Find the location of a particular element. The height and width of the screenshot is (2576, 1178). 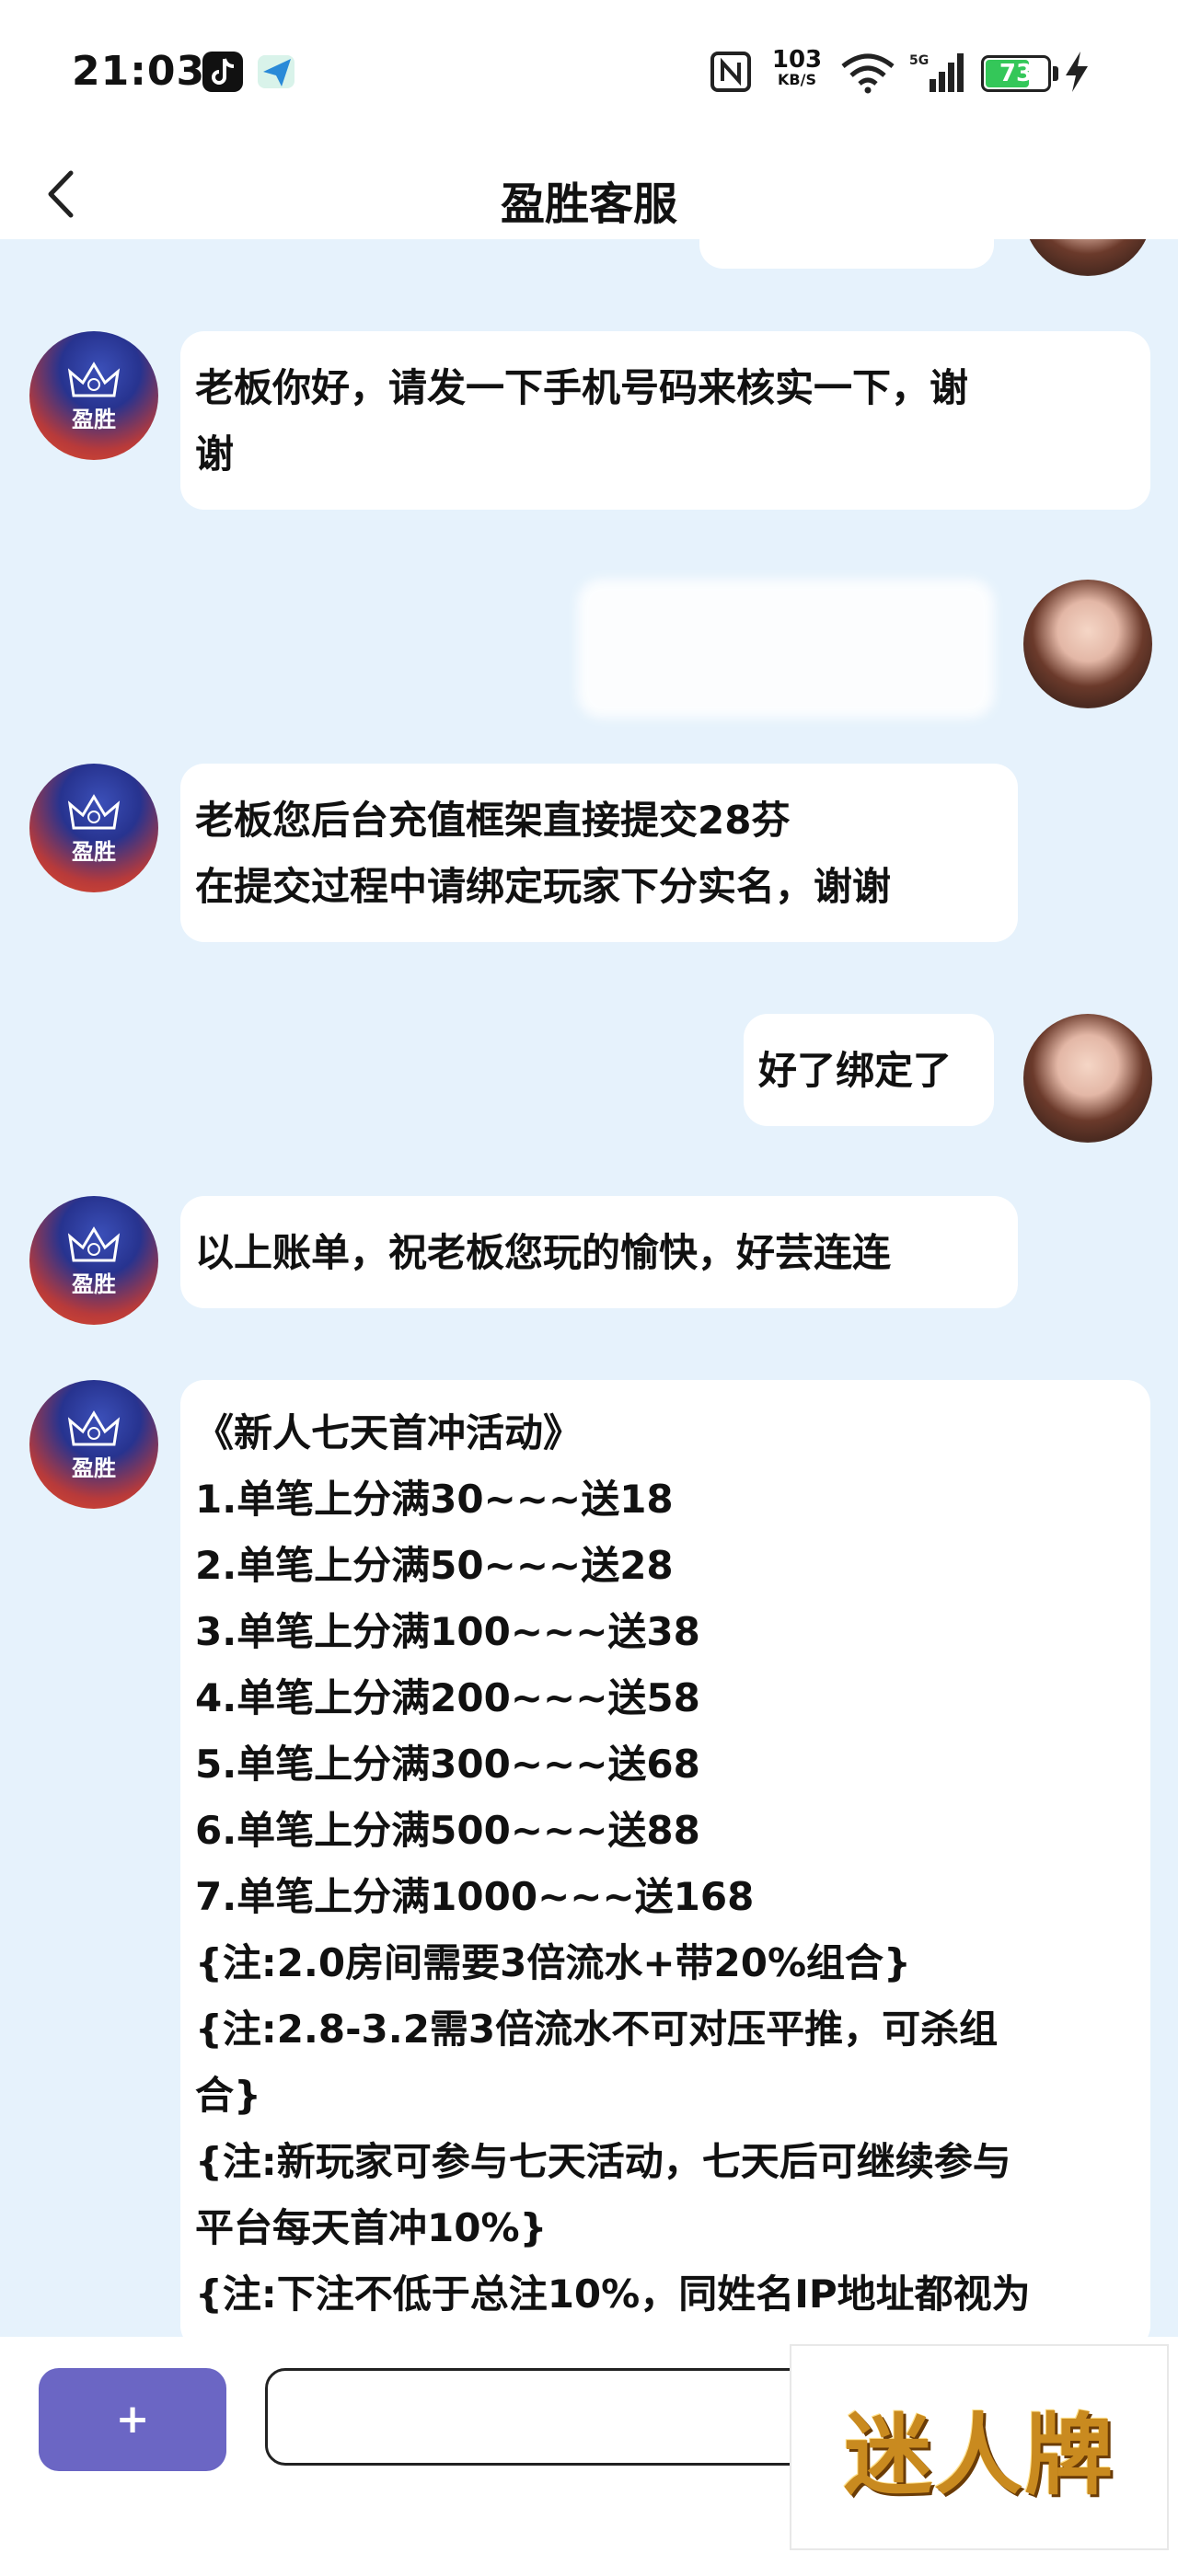

user-message-bubble-blurred is located at coordinates (786, 649).